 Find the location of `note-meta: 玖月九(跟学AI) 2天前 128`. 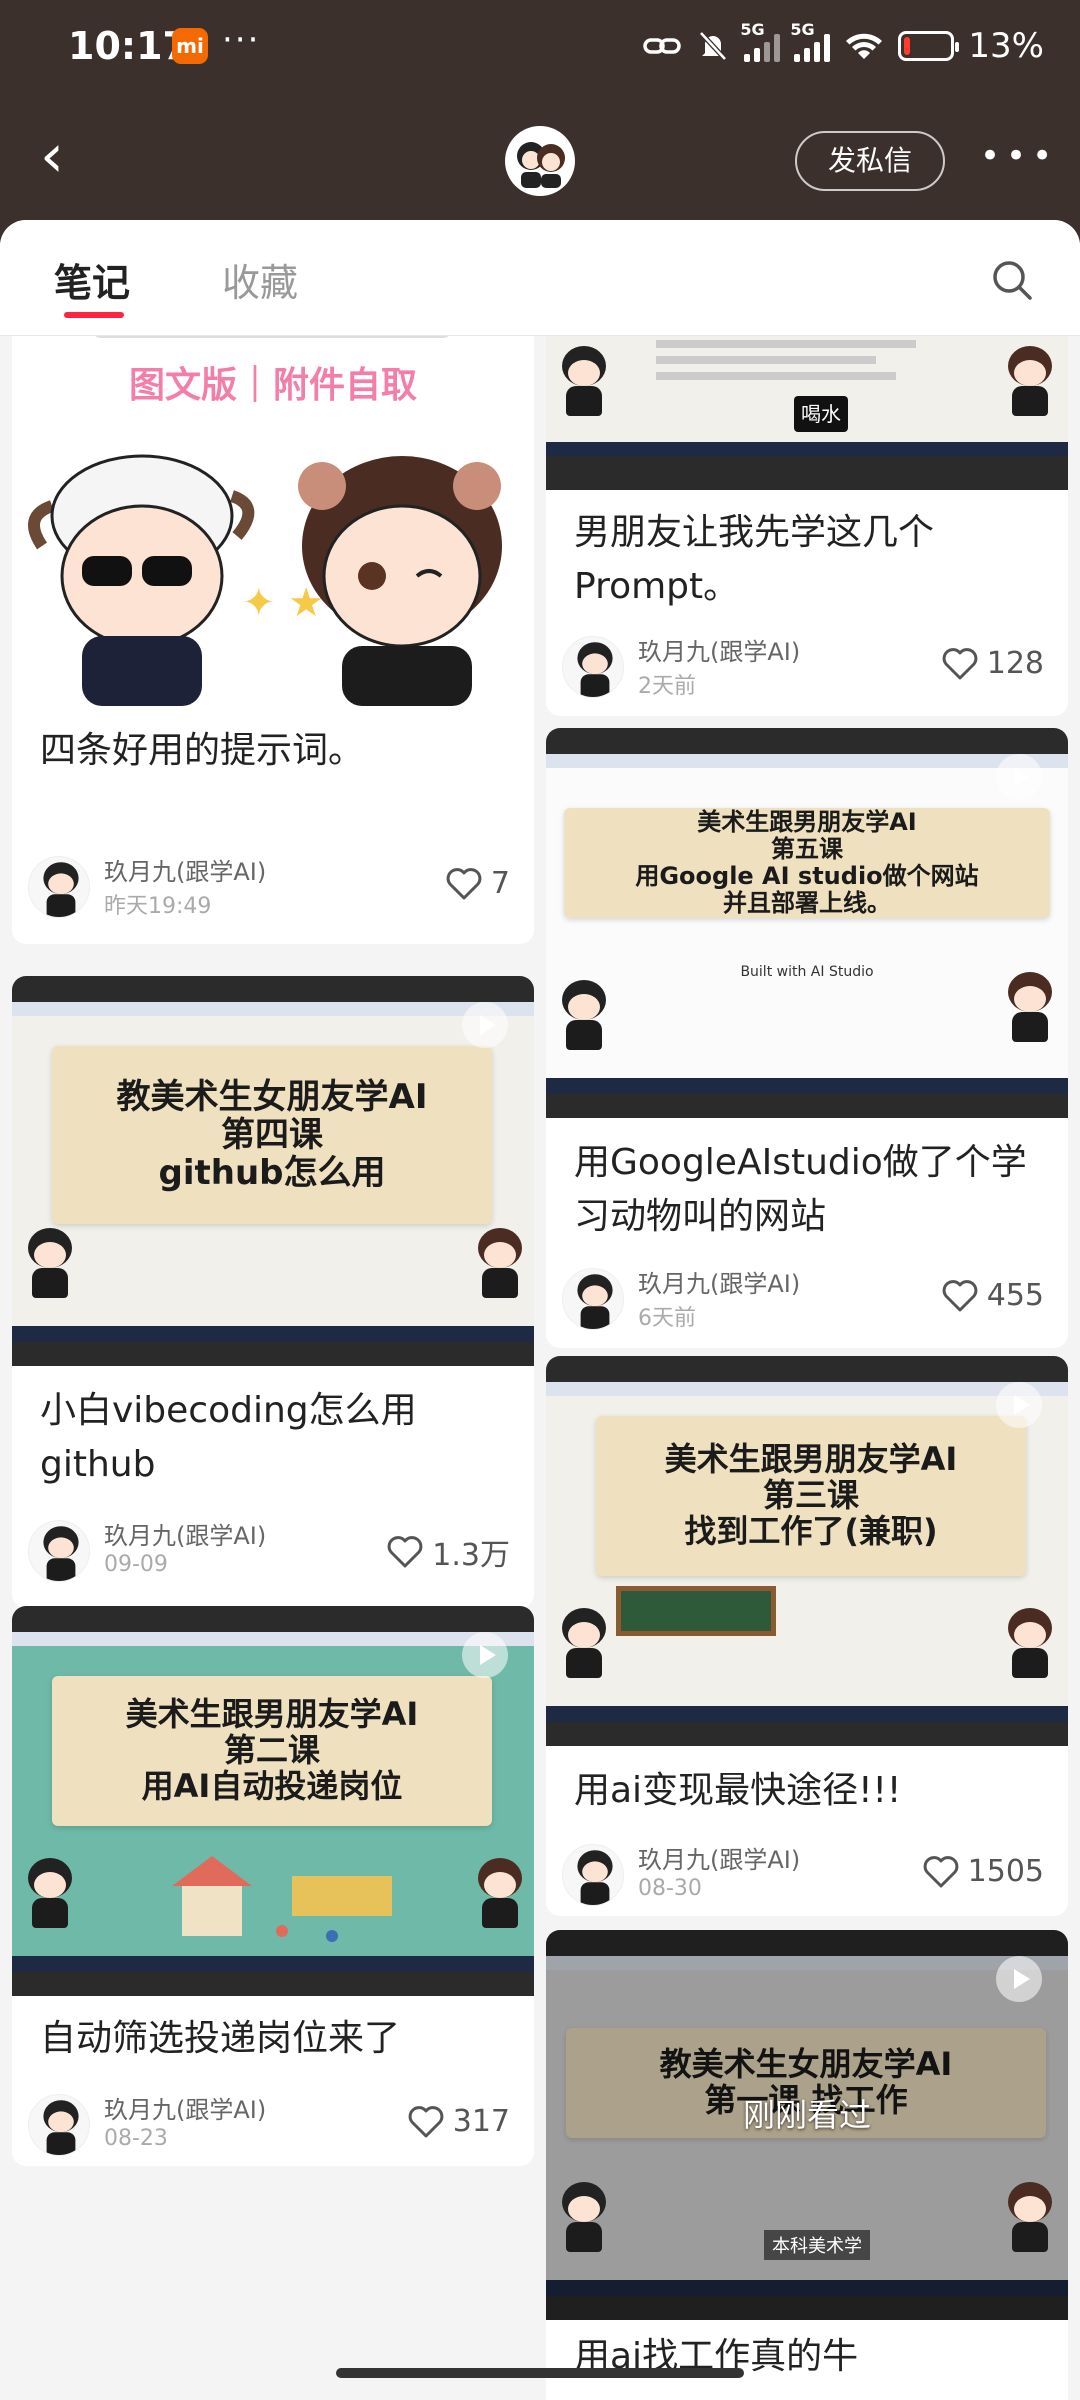

note-meta: 玖月九(跟学AI) 2天前 128 is located at coordinates (807, 667).